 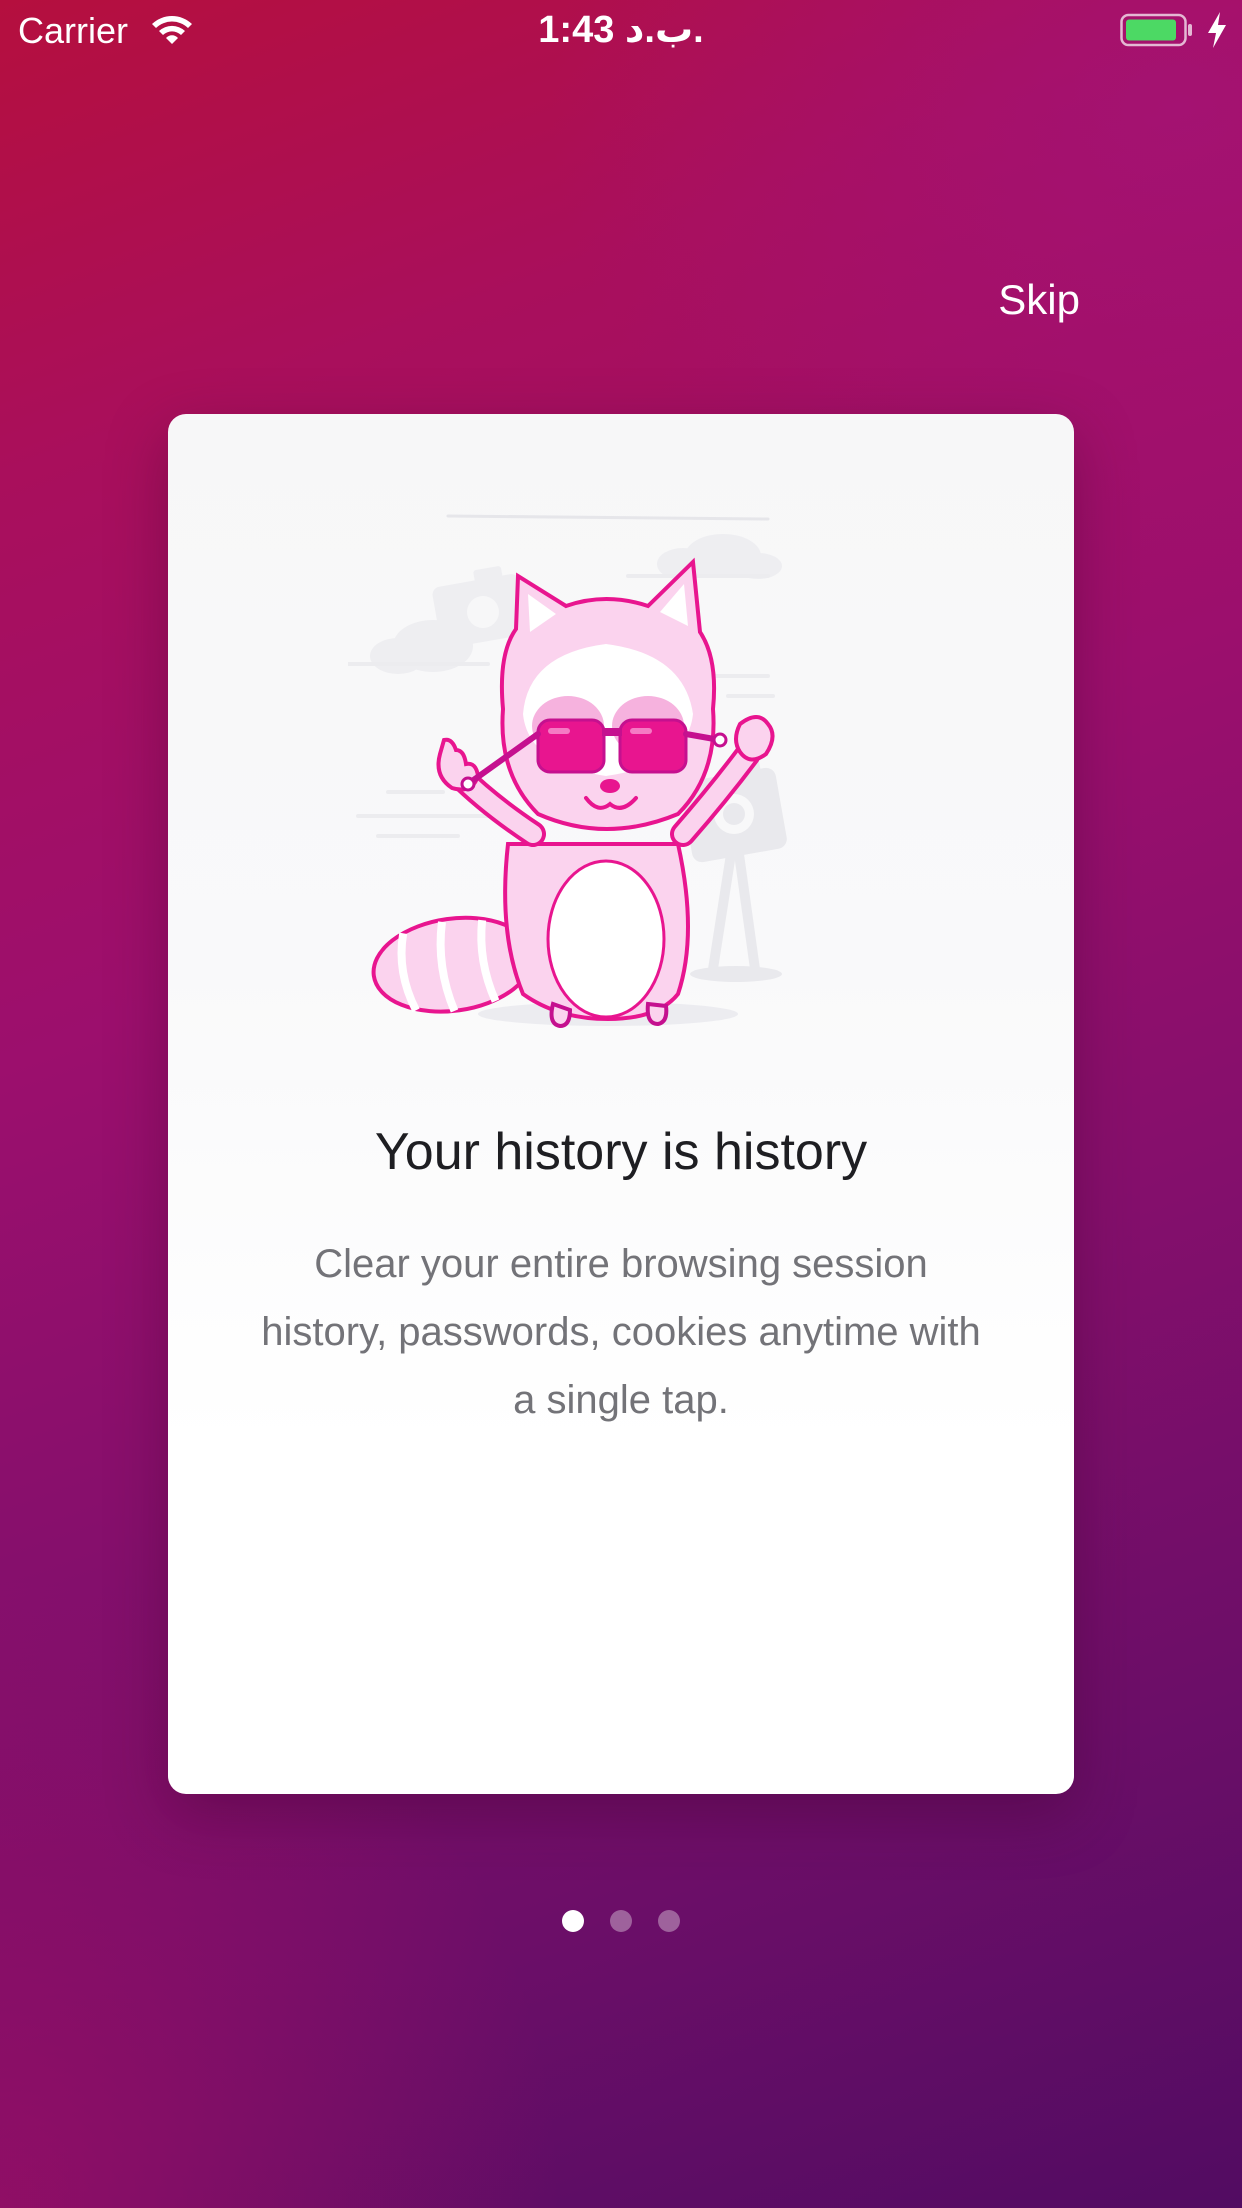 I want to click on status-bar: Carrier 1:43 ب.د., so click(x=621, y=30).